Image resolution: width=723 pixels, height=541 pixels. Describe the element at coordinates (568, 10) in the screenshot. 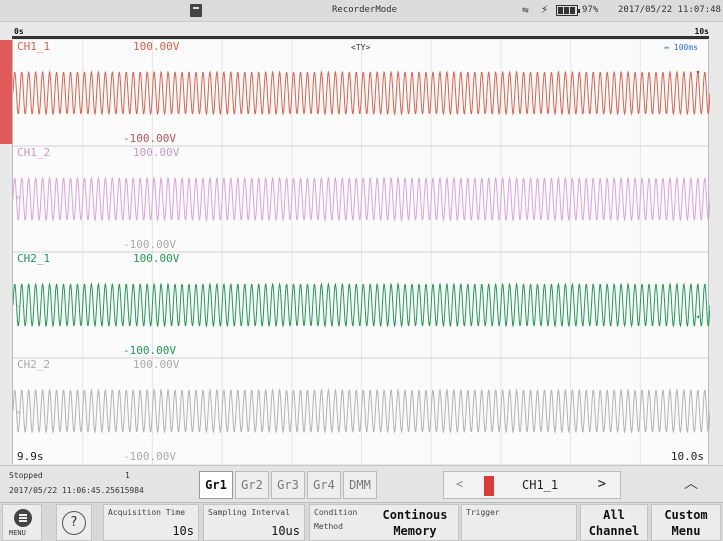

I see `battery-icon` at that location.